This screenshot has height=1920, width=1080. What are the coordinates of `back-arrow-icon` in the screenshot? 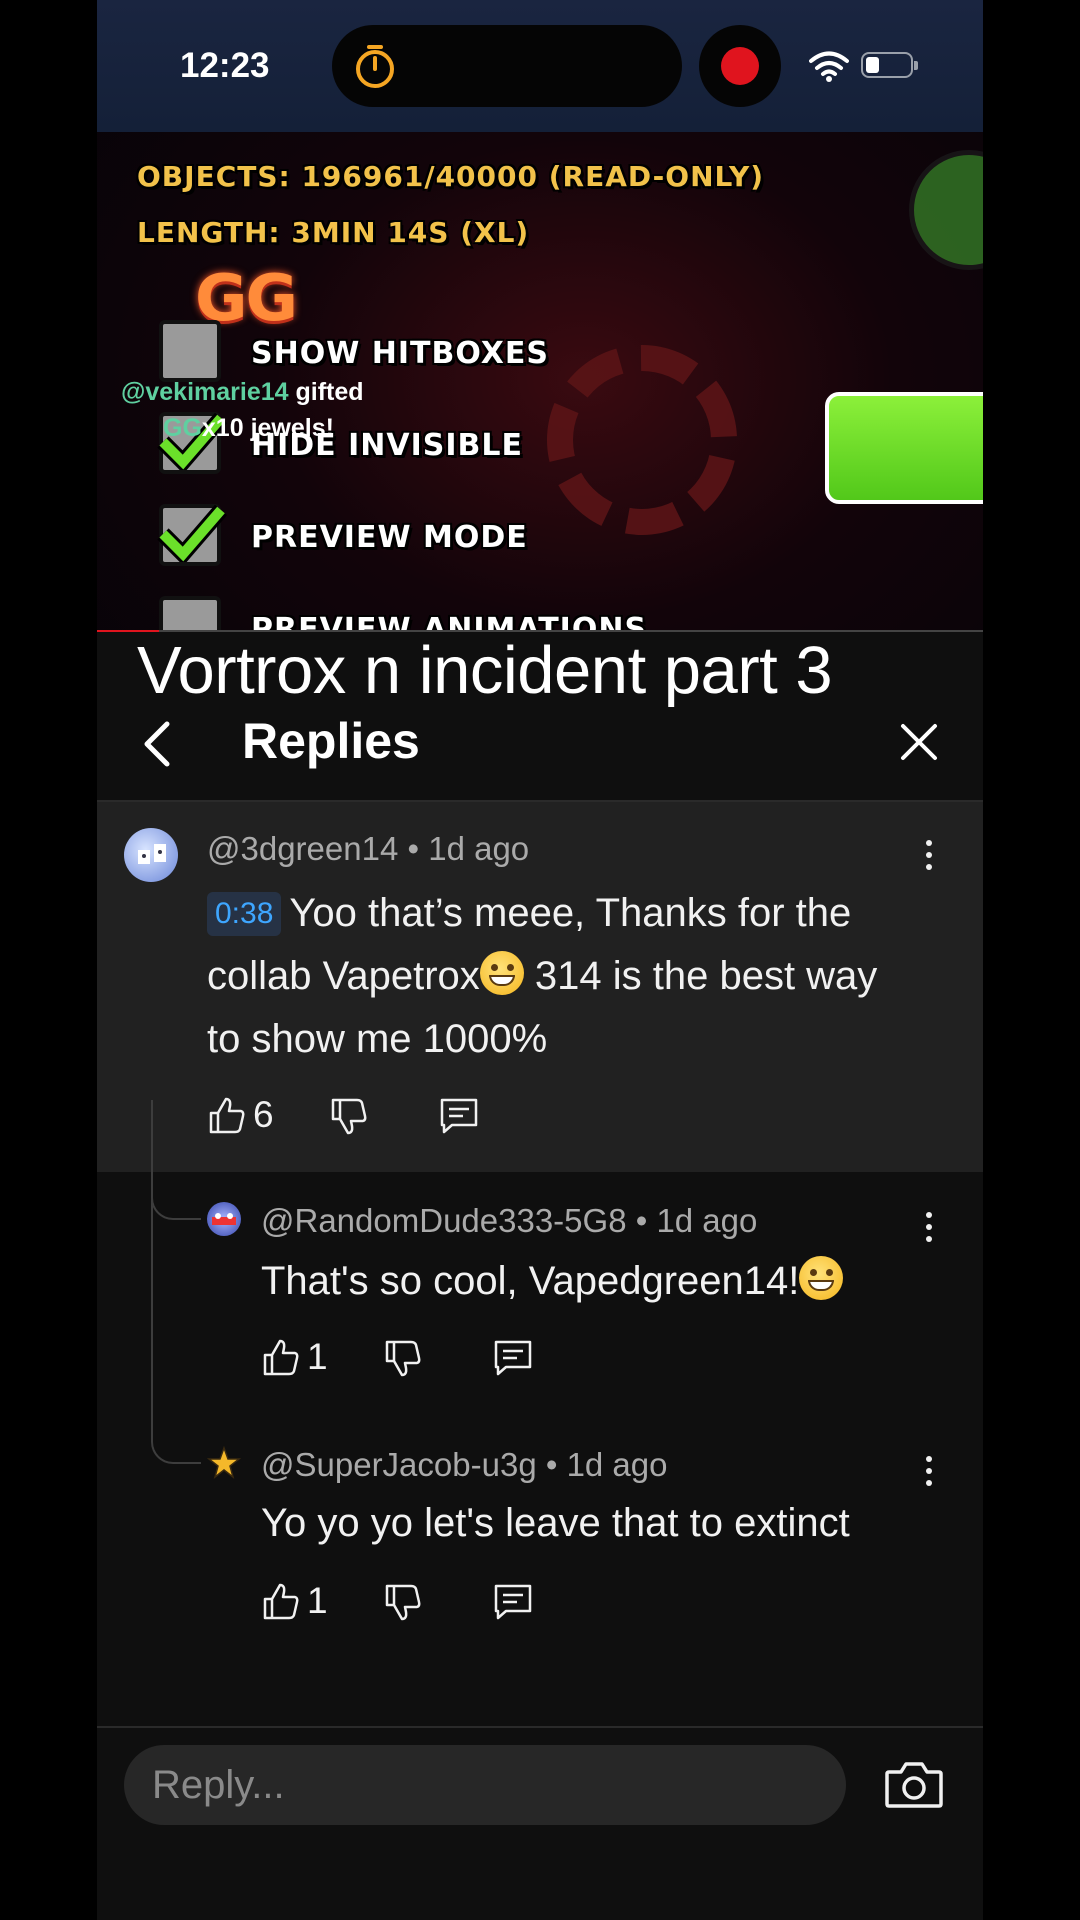 It's located at (157, 744).